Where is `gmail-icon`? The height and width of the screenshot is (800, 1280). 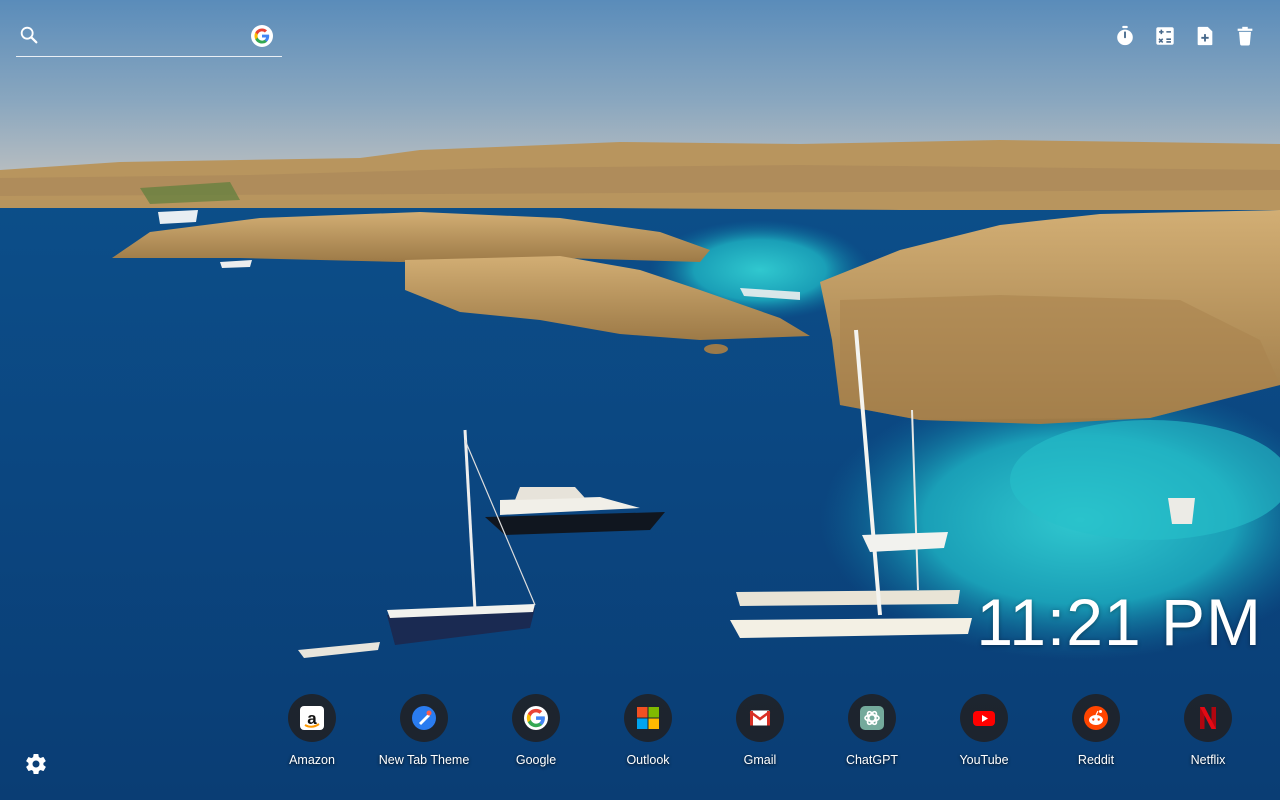 gmail-icon is located at coordinates (760, 718).